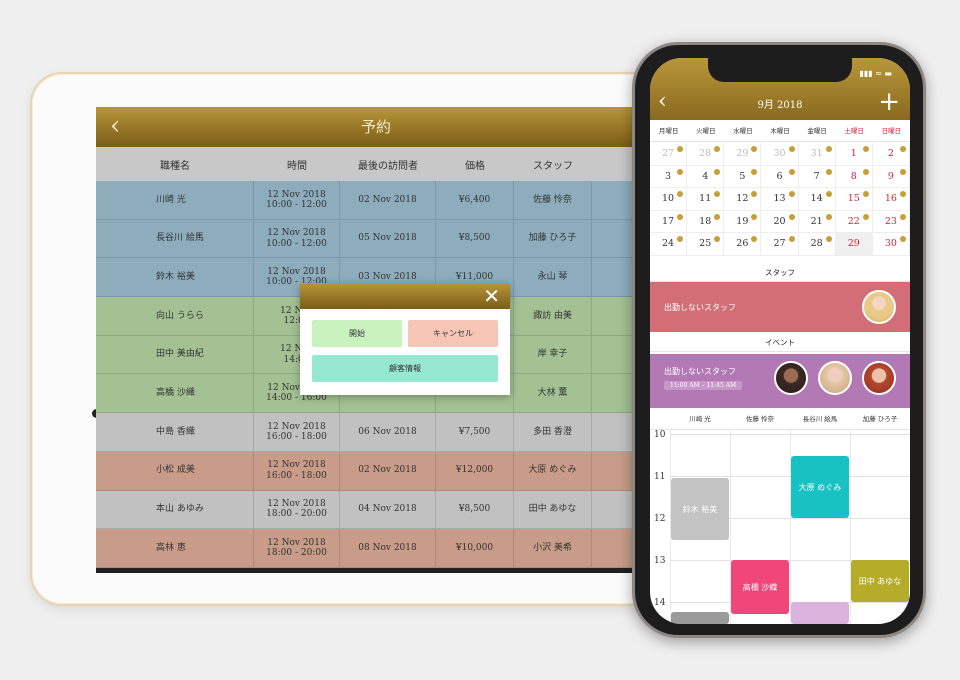 This screenshot has height=680, width=960. Describe the element at coordinates (780, 419) in the screenshot. I see `schedule-staff-header: 川崎 光 佐藤 怜奈 長谷川 絵馬 加藤 ひろ子` at that location.